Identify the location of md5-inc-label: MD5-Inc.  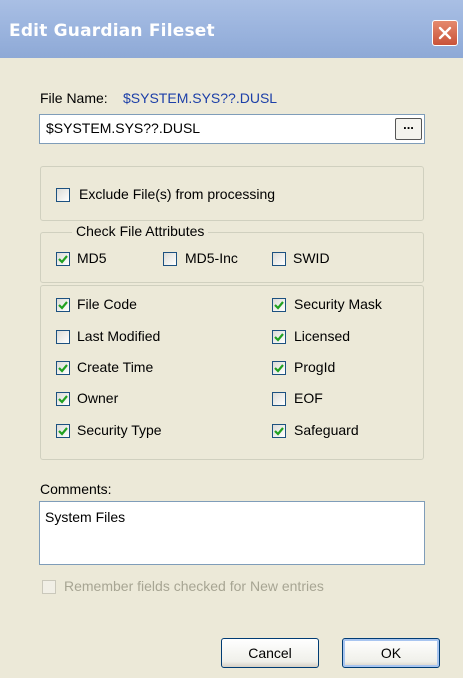
(211, 258).